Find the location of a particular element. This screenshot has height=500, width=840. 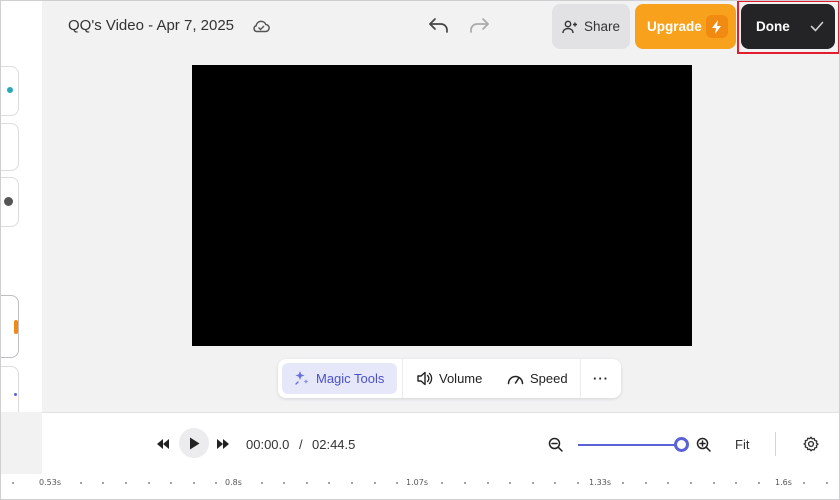

upgrade-button: Upgrade is located at coordinates (685, 26).